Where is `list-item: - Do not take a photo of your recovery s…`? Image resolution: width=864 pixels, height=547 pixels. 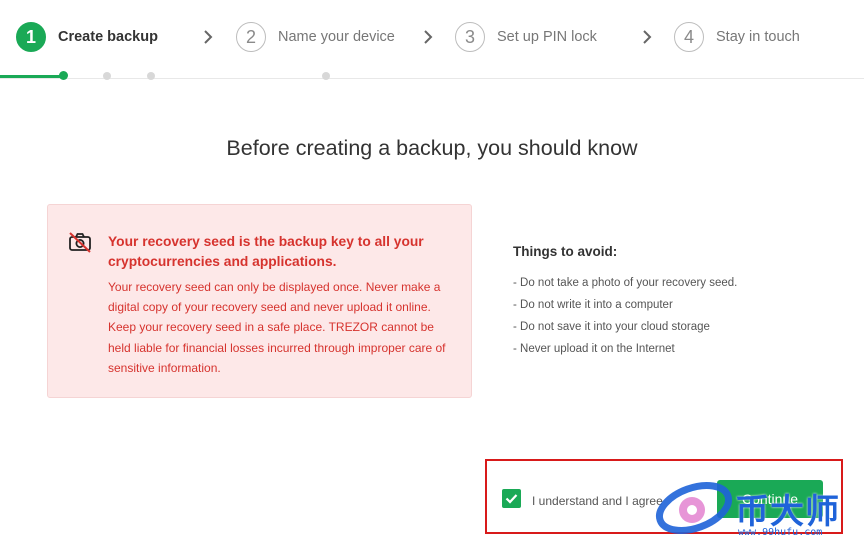
list-item: - Do not take a photo of your recovery s… is located at coordinates (625, 283).